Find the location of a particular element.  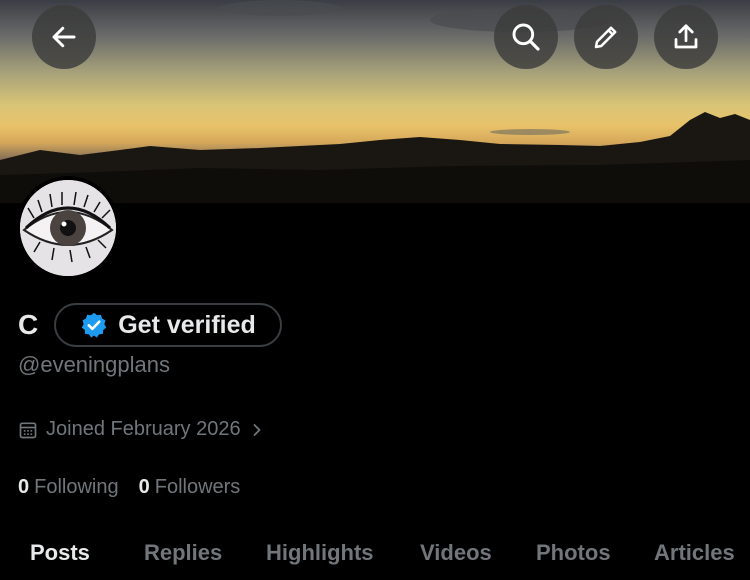

search-icon is located at coordinates (526, 37).